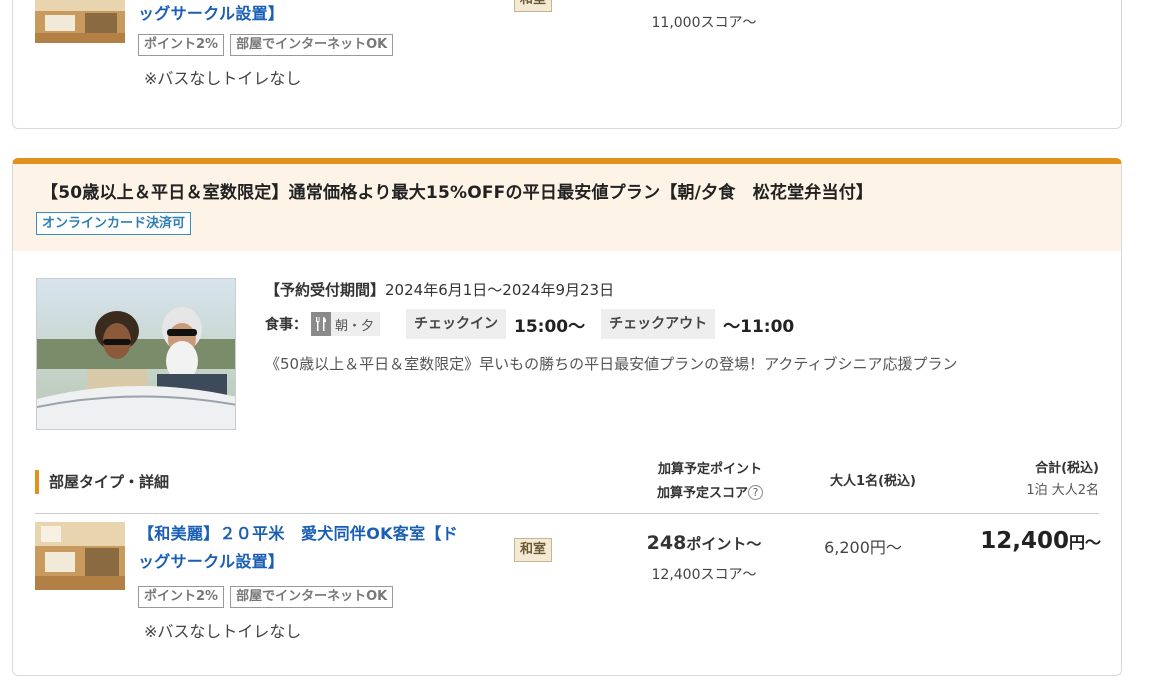 The width and height of the screenshot is (1154, 695). I want to click on online-payment-badge: オンラインカード決済可, so click(114, 223).